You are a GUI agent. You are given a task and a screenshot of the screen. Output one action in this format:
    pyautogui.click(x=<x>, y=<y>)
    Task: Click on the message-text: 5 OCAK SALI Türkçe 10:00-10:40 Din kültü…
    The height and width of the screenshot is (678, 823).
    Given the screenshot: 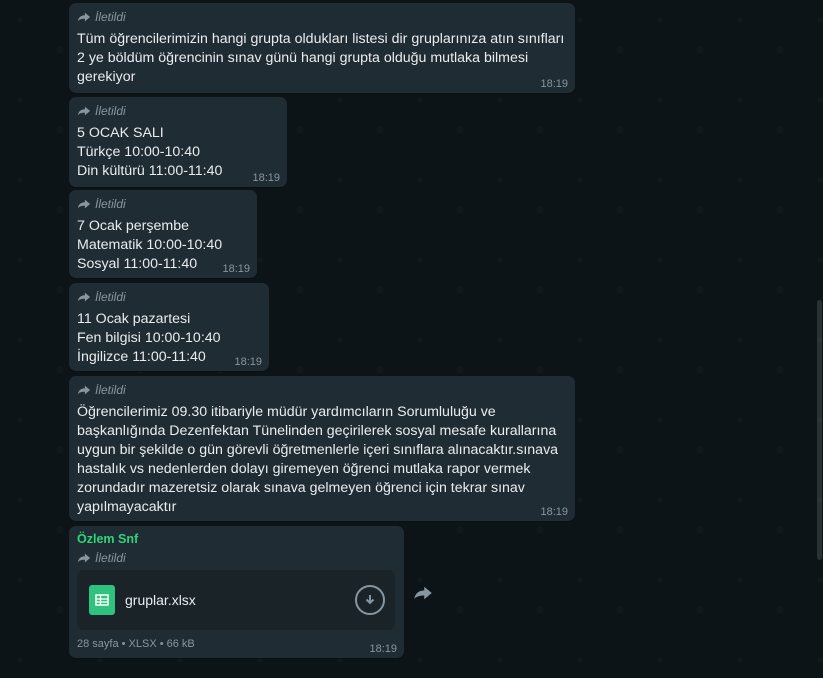 What is the action you would take?
    pyautogui.click(x=150, y=152)
    